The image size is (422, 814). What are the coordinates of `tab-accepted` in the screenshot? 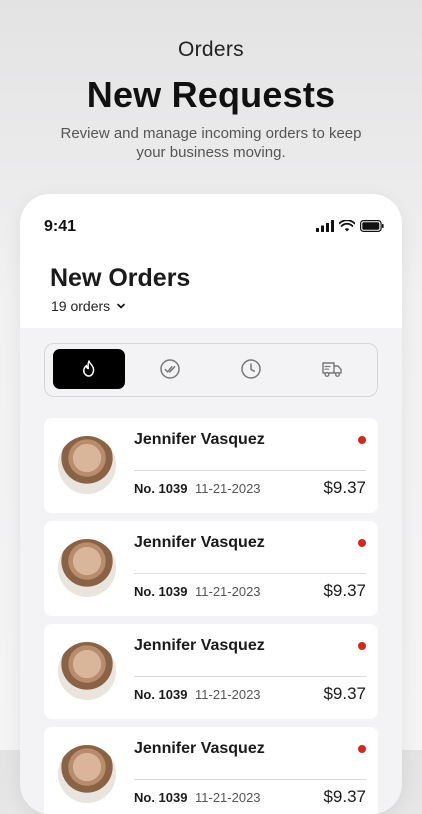 It's located at (170, 369).